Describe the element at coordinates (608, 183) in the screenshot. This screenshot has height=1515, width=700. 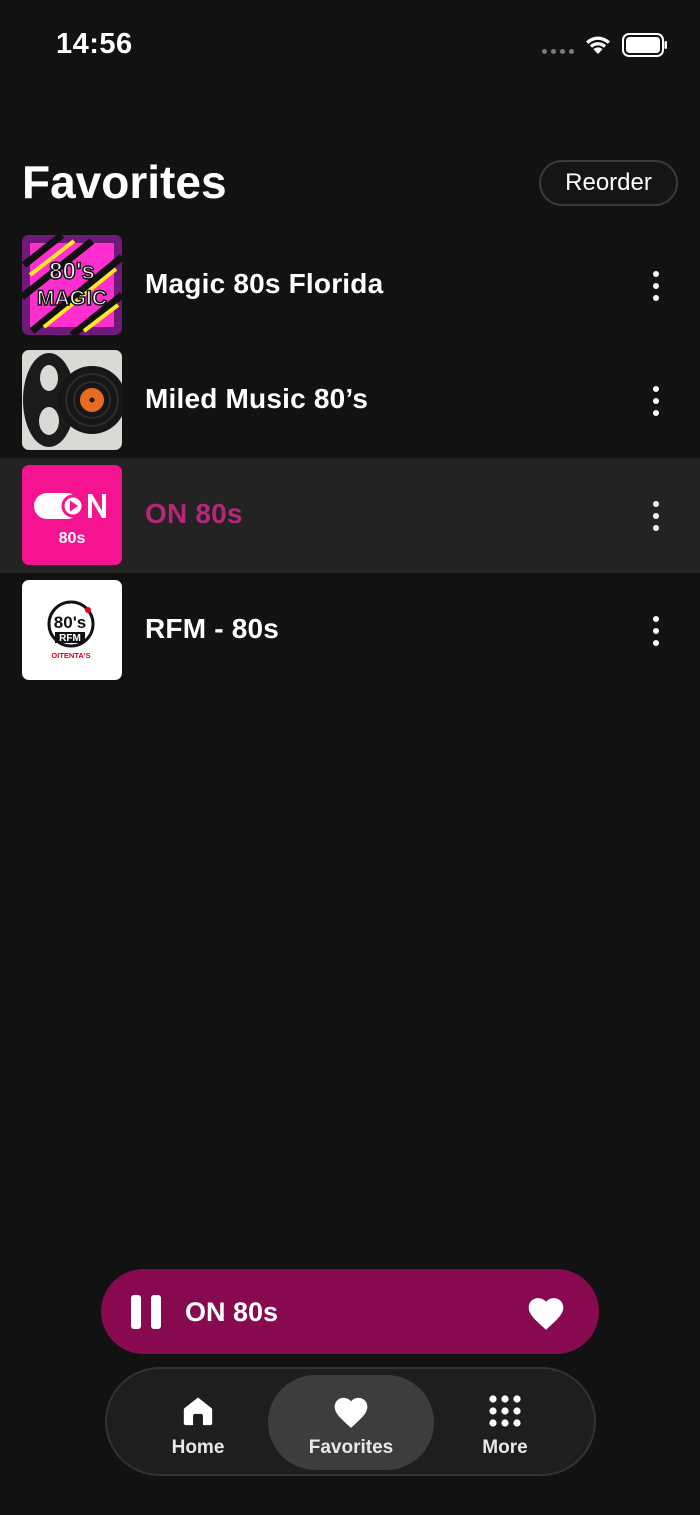
I see `reorder-button: Reorder` at that location.